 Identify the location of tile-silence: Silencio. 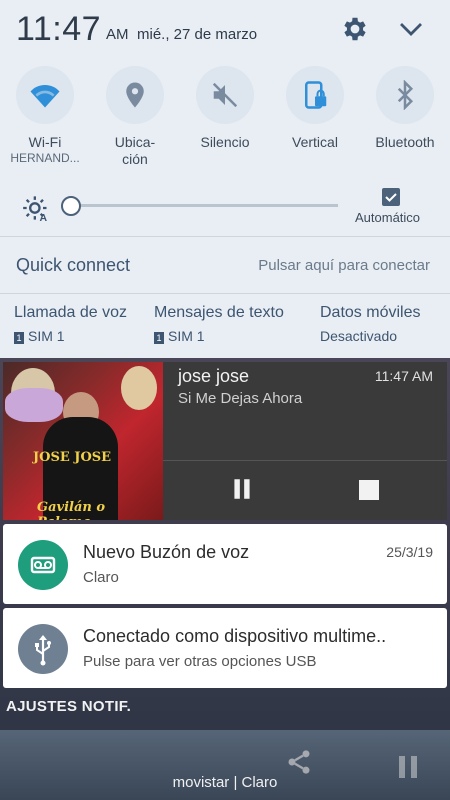
(225, 121).